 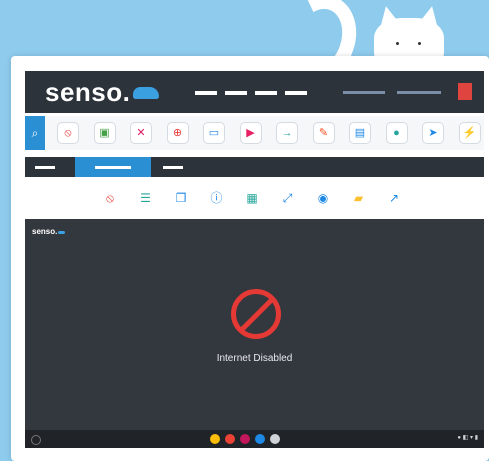 I want to click on tab-2-active, so click(x=113, y=167).